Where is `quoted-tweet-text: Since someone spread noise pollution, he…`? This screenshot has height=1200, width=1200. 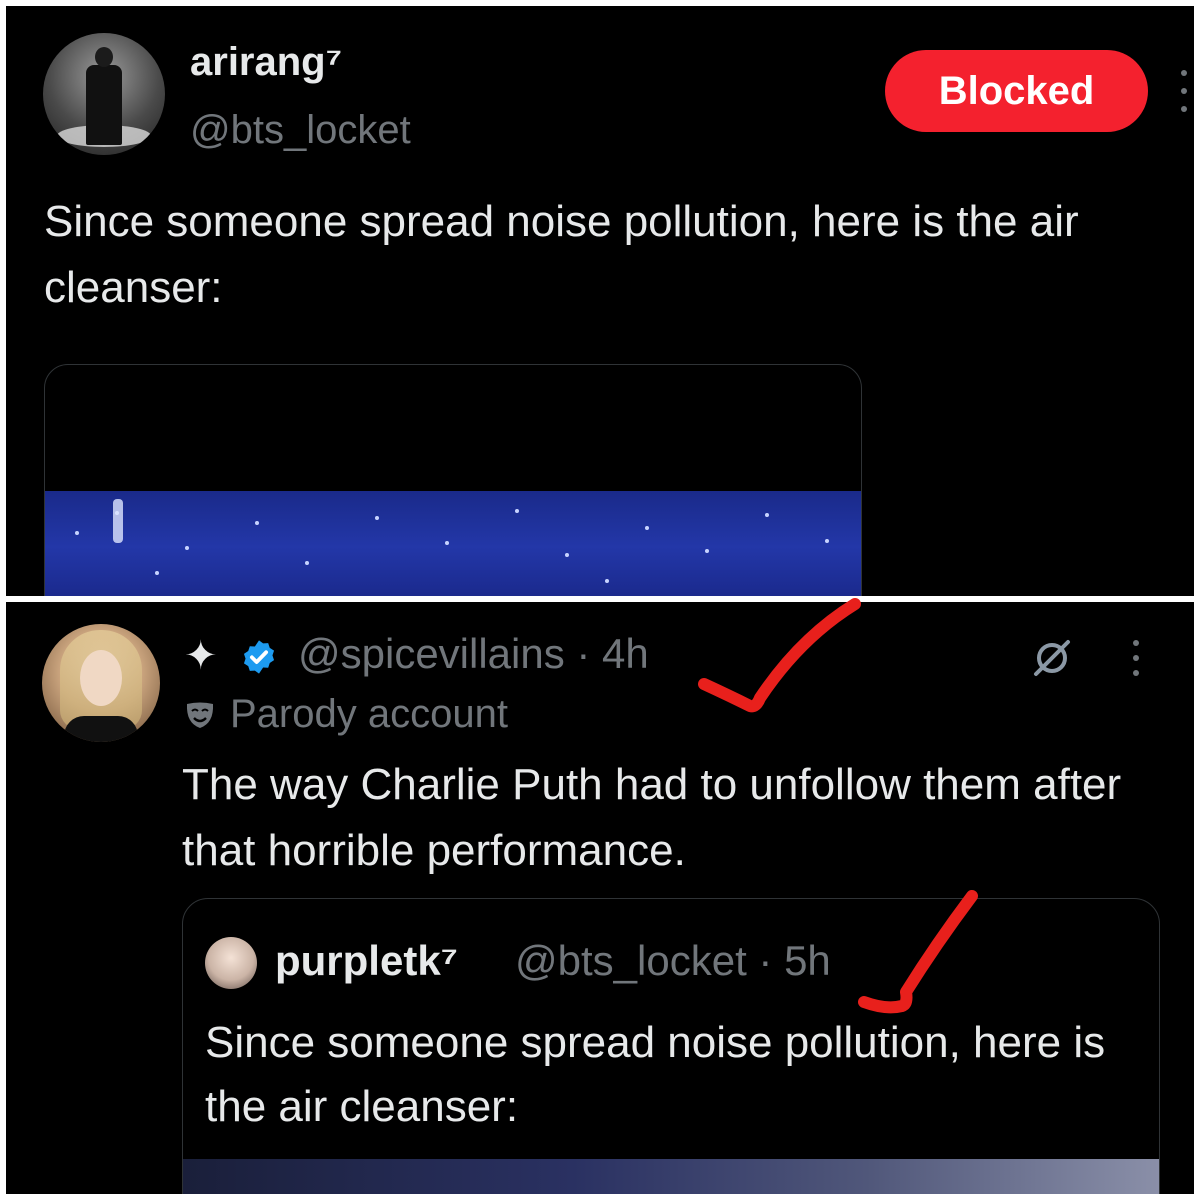
quoted-tweet-text: Since someone spread noise pollution, he… is located at coordinates (661, 1074).